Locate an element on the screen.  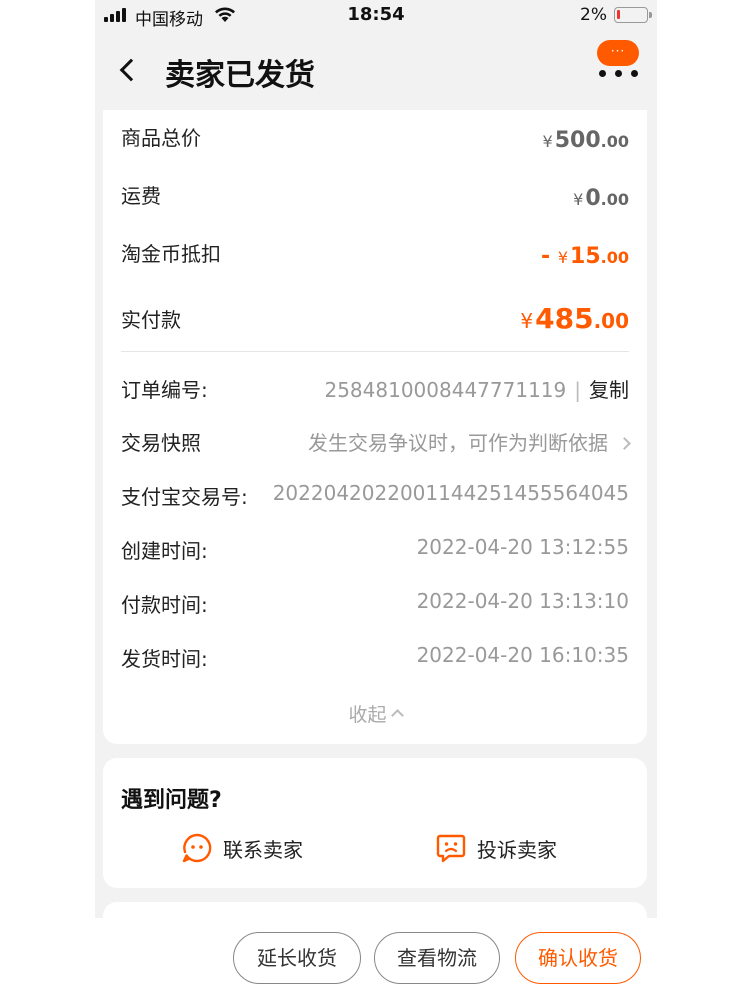
complain-seller-label: 投诉卖家 is located at coordinates (517, 849).